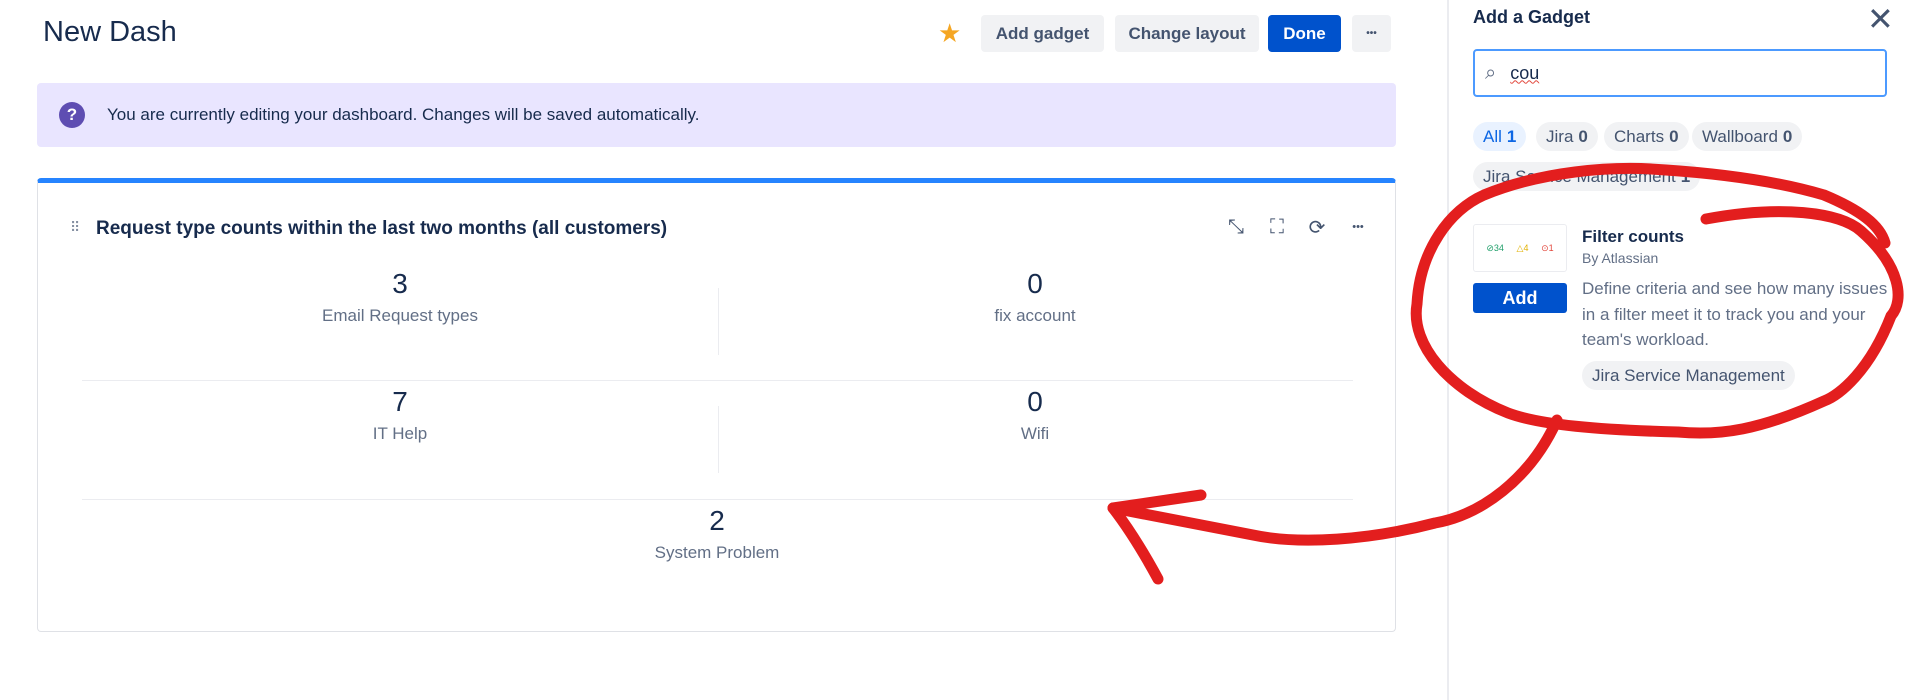 This screenshot has width=1907, height=700. I want to click on search-value: cou, so click(1525, 72).